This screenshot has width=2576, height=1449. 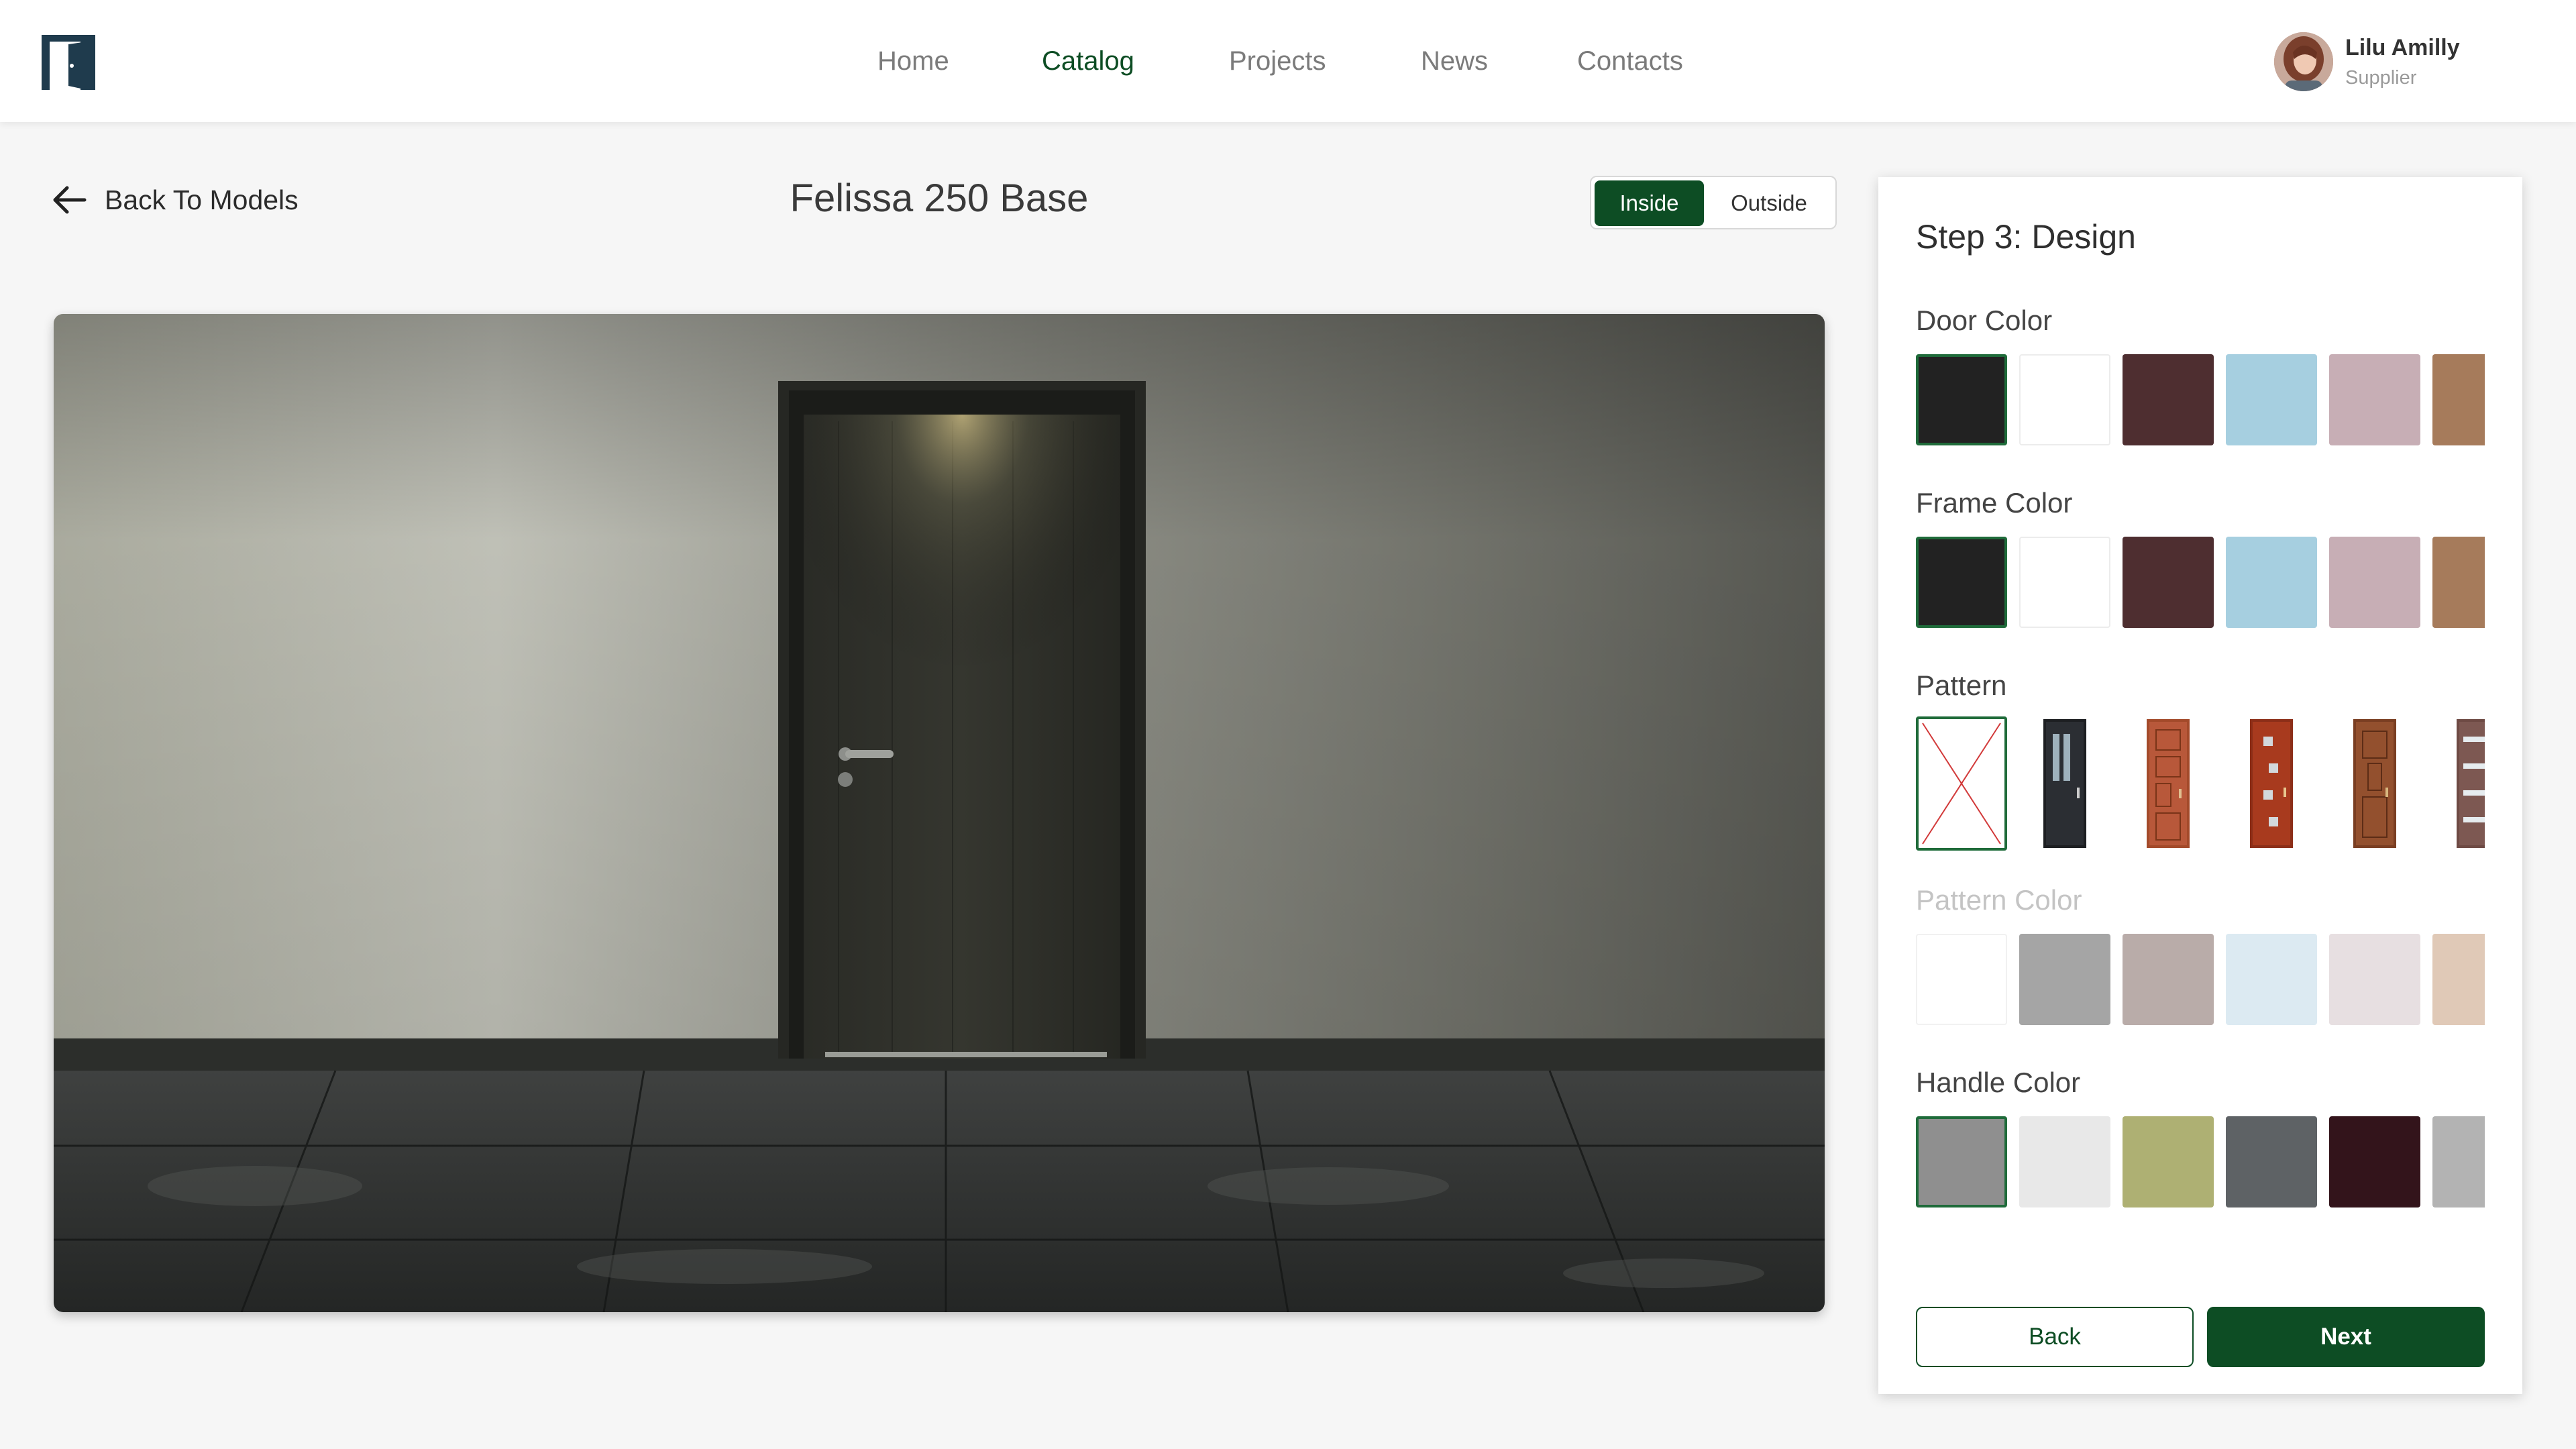 What do you see at coordinates (1961, 399) in the screenshot?
I see `door-color-swatch-black` at bounding box center [1961, 399].